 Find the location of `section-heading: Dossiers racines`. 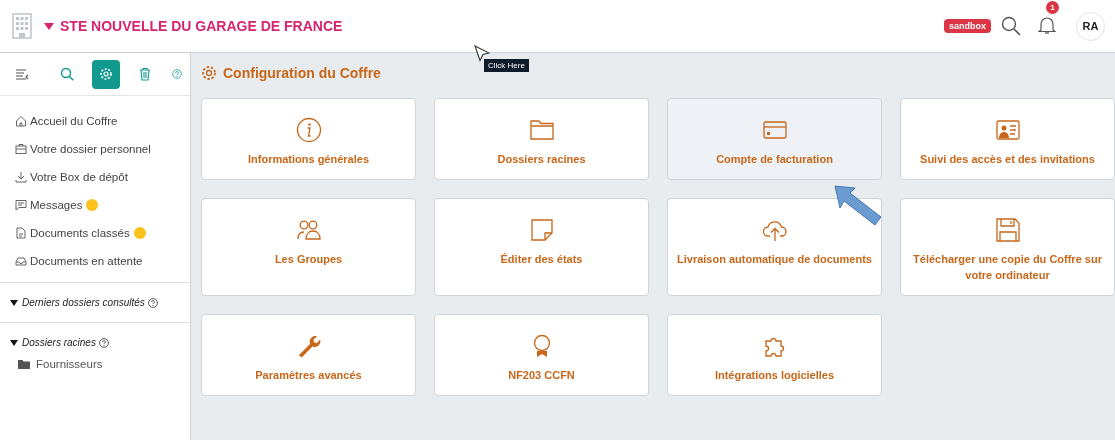

section-heading: Dossiers racines is located at coordinates (59, 342).